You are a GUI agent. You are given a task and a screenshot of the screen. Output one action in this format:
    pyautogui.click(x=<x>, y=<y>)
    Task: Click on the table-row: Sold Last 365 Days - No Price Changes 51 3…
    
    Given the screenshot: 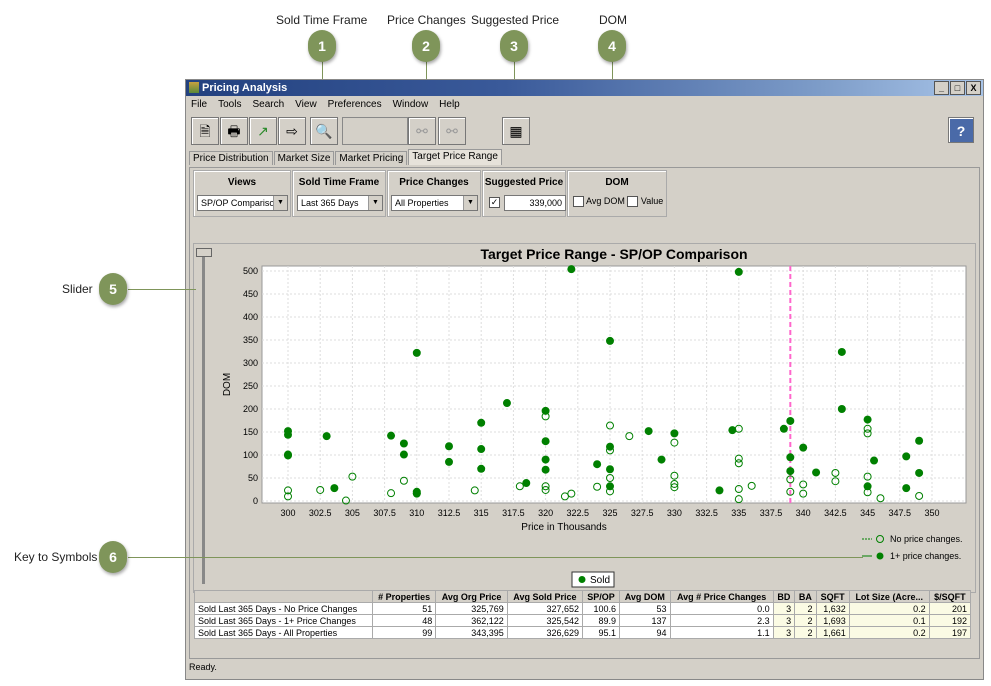 What is the action you would take?
    pyautogui.click(x=582, y=608)
    